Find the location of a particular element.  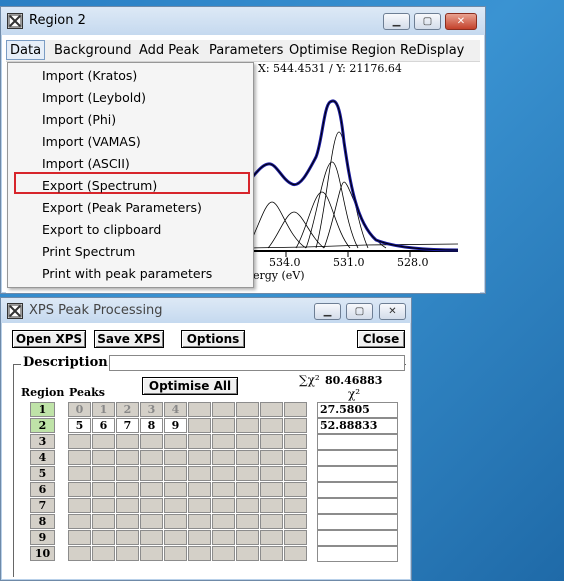

menu-optimise-region: Optimise Region is located at coordinates (342, 50).